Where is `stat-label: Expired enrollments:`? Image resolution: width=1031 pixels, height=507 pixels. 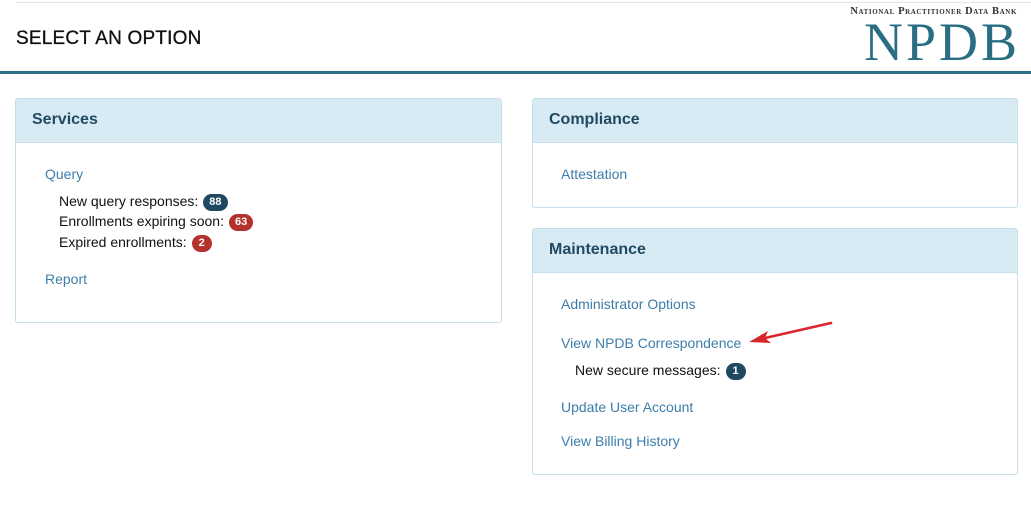 stat-label: Expired enrollments: is located at coordinates (123, 242).